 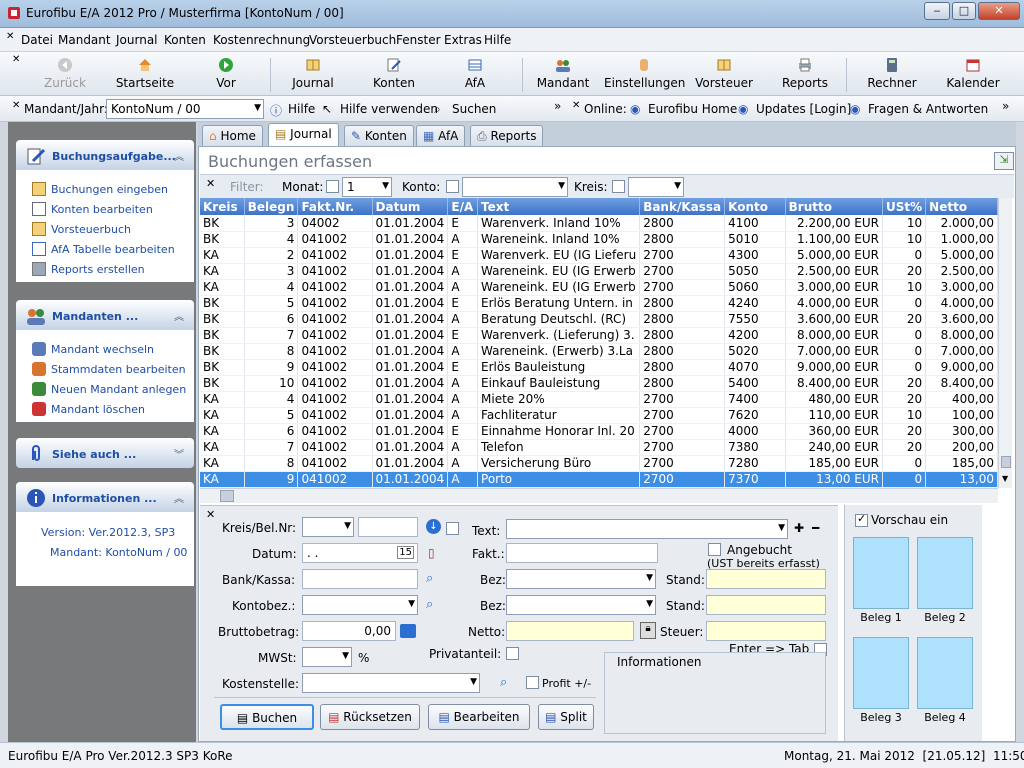 What do you see at coordinates (648, 630) in the screenshot?
I see `lock-icon: 🔒︎` at bounding box center [648, 630].